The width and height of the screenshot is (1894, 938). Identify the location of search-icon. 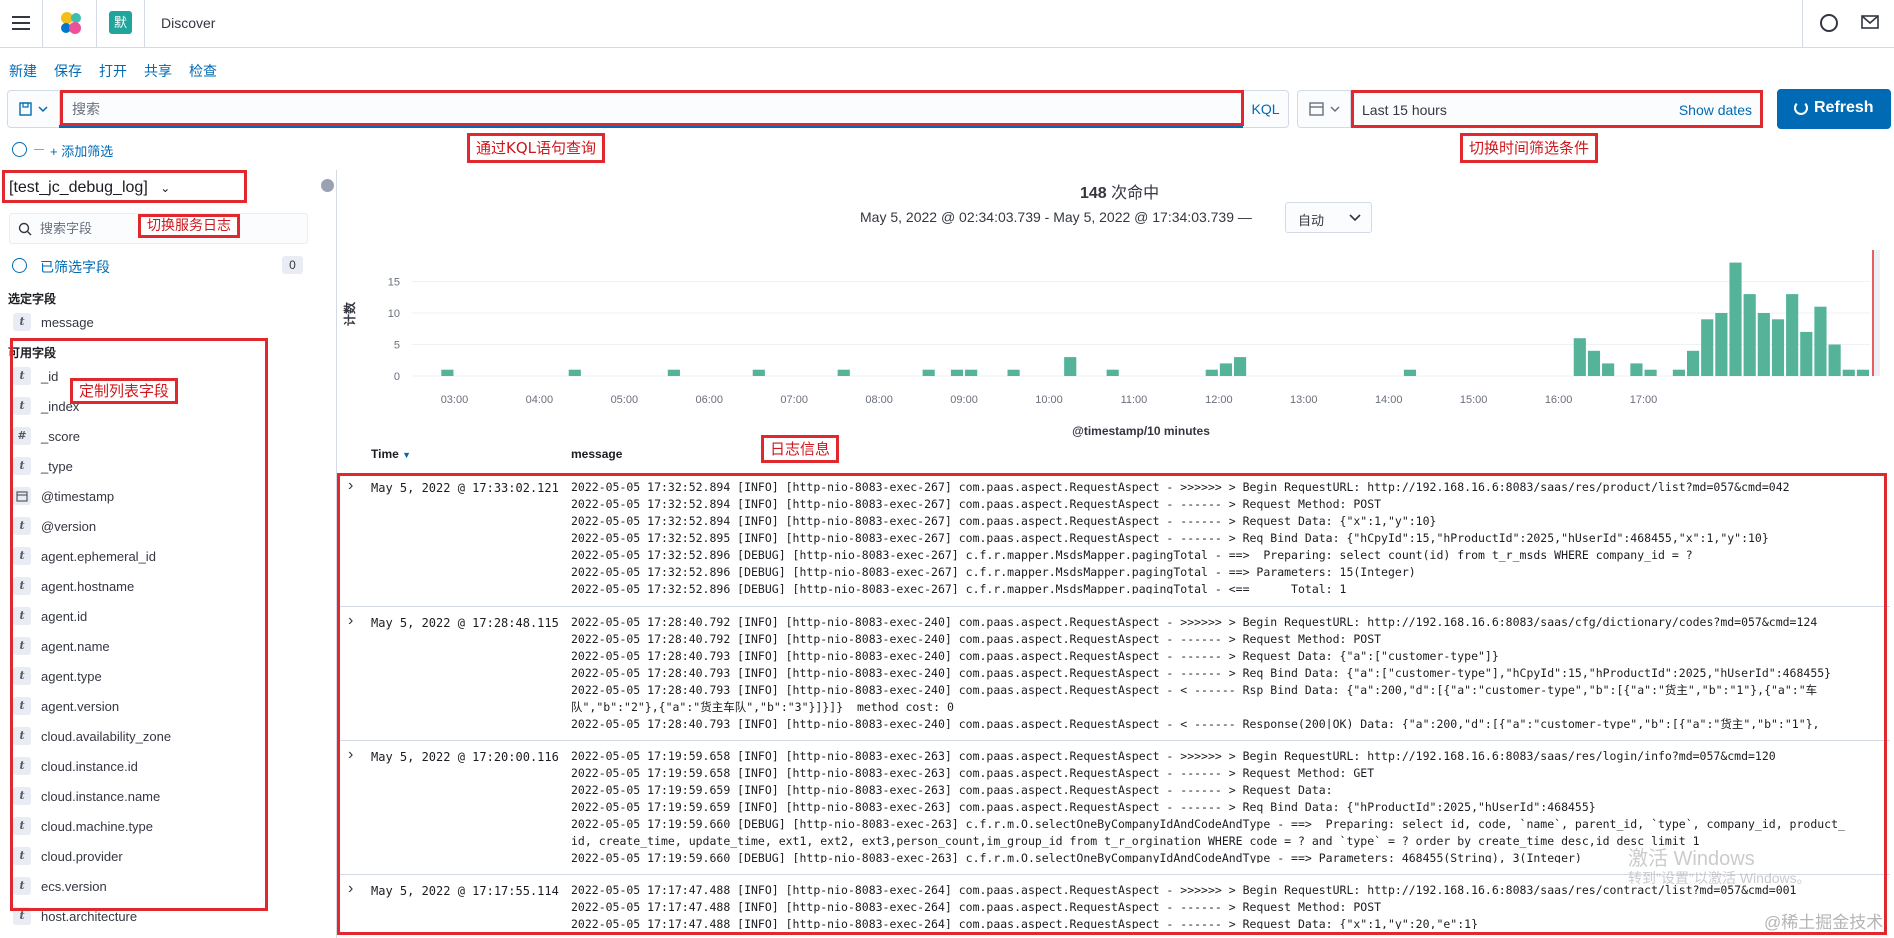
(25, 229).